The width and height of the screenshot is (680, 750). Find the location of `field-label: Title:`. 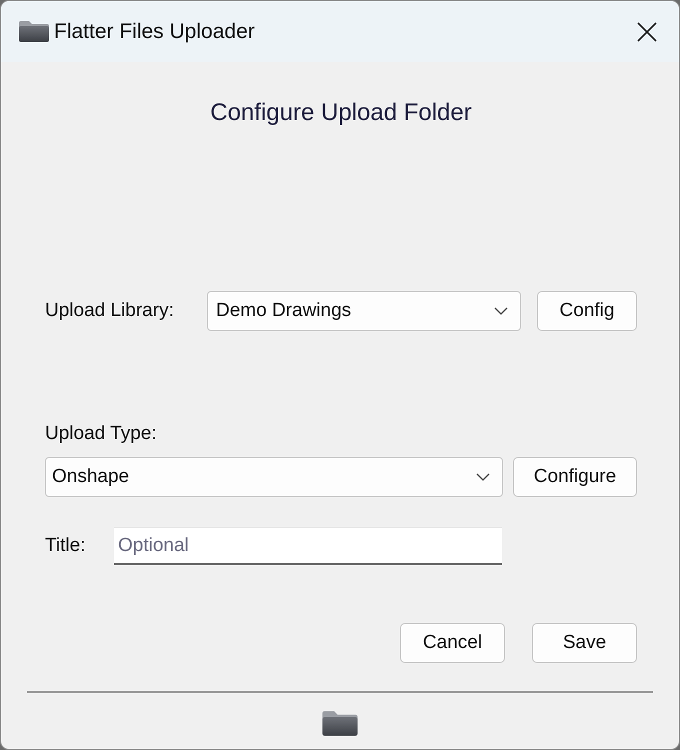

field-label: Title: is located at coordinates (65, 546).